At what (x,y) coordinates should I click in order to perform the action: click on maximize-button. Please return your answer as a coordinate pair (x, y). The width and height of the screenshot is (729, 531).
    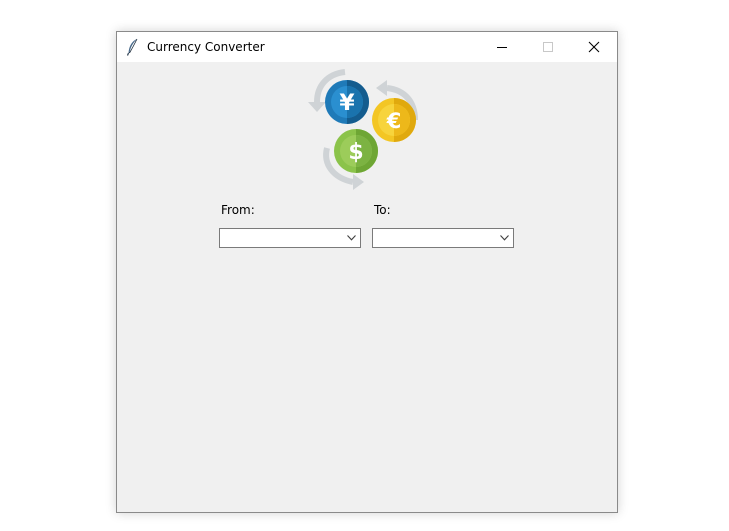
    Looking at the image, I should click on (548, 47).